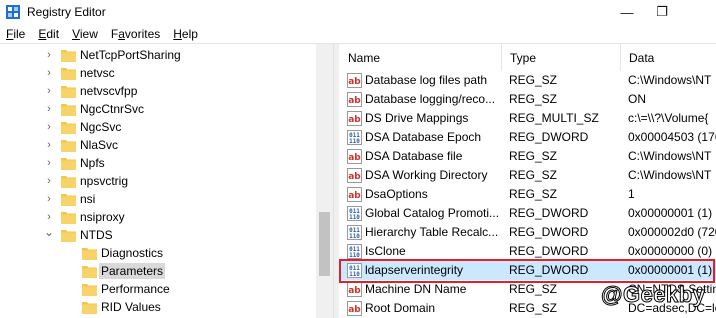 This screenshot has height=318, width=716. What do you see at coordinates (423, 137) in the screenshot?
I see `value-name: DSA Database Epoch` at bounding box center [423, 137].